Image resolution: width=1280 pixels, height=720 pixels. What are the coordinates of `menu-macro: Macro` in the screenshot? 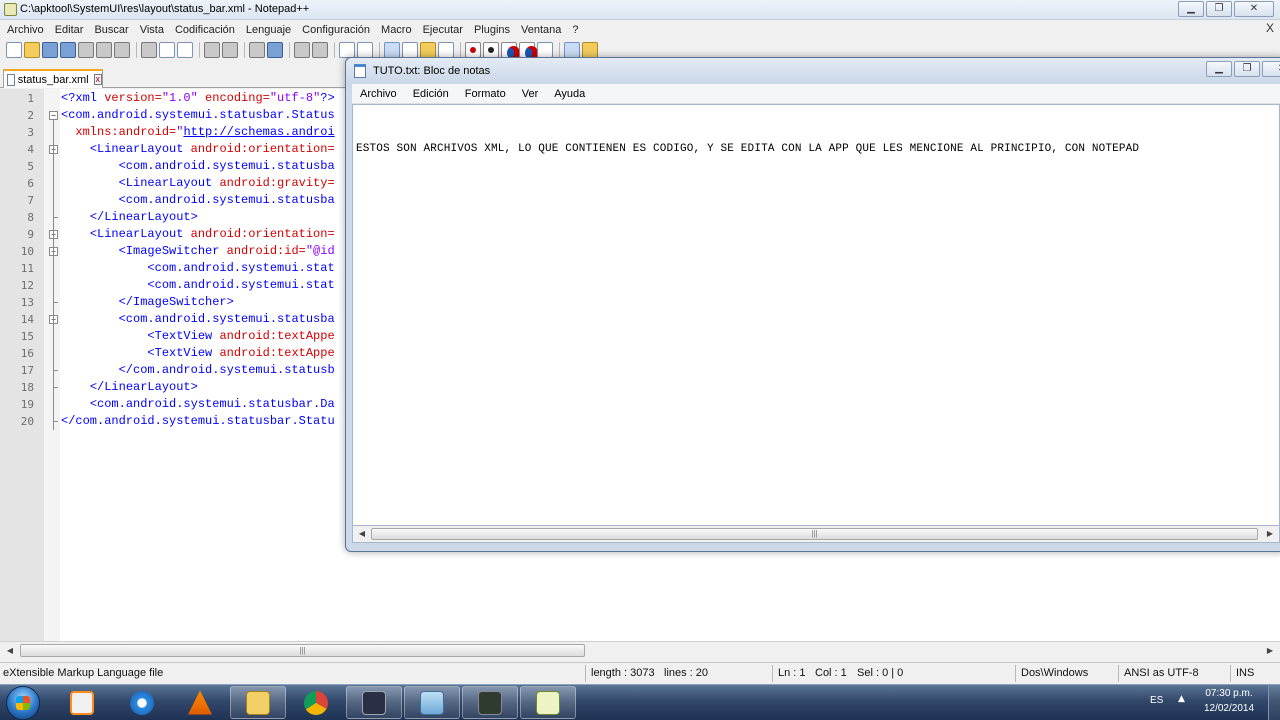 It's located at (398, 30).